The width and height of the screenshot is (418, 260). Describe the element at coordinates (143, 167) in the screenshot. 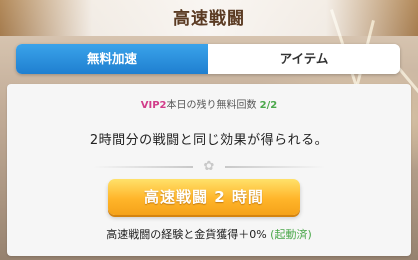

I see `divider-line-left` at that location.